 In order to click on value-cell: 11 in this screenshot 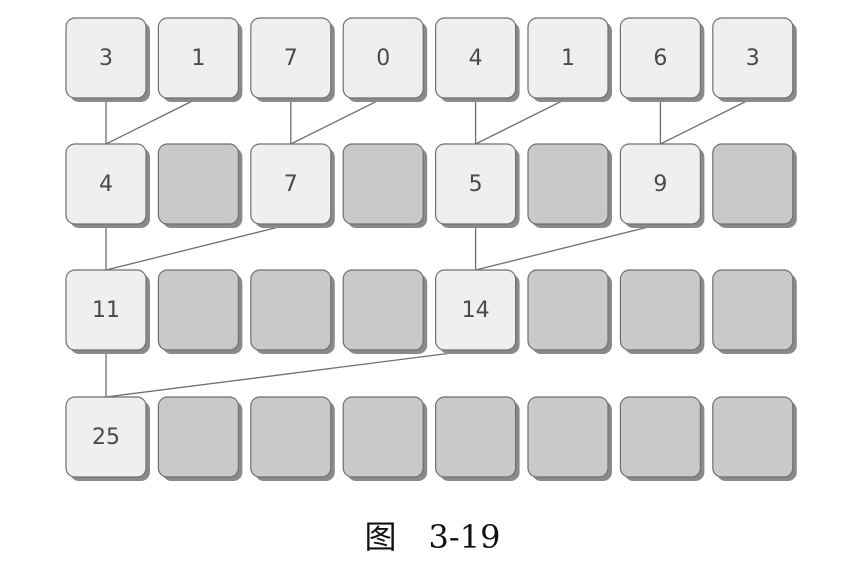, I will do `click(107, 311)`.